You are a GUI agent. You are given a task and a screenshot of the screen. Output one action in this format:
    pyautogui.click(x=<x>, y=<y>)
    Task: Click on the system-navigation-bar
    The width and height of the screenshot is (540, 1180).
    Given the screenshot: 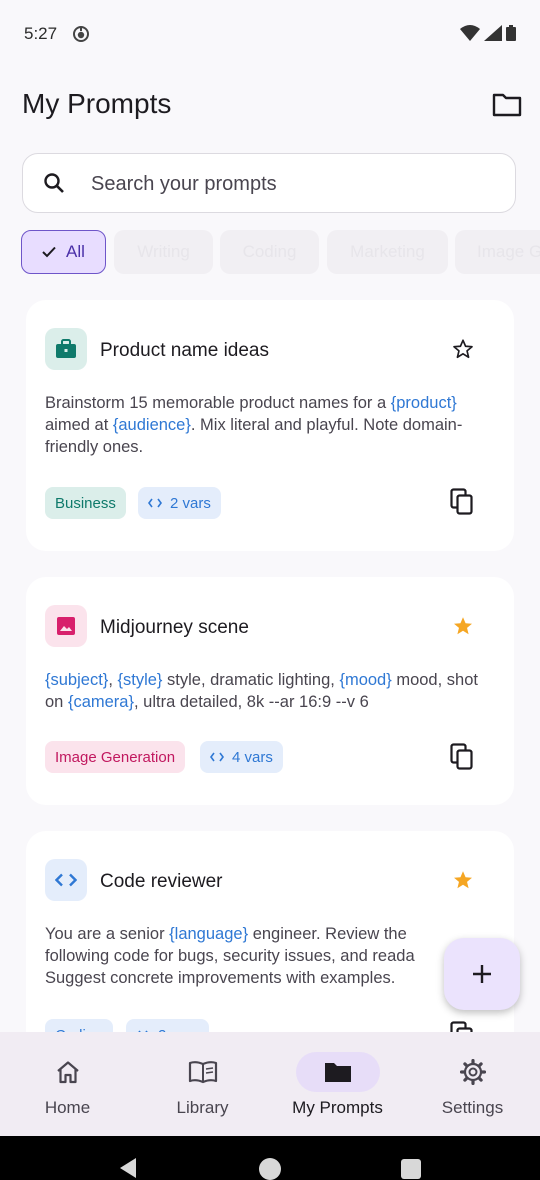 What is the action you would take?
    pyautogui.click(x=270, y=1158)
    